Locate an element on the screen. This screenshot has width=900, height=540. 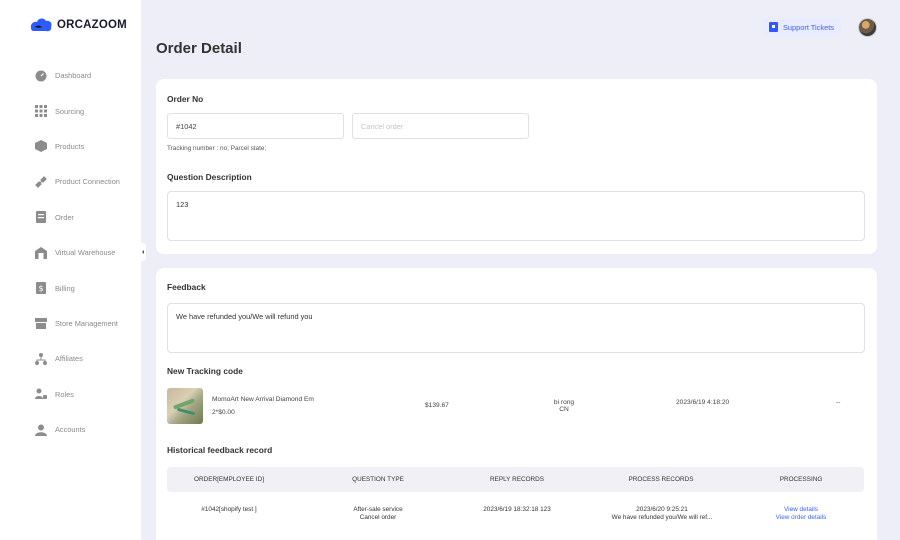
billing-icon: $ is located at coordinates (41, 288).